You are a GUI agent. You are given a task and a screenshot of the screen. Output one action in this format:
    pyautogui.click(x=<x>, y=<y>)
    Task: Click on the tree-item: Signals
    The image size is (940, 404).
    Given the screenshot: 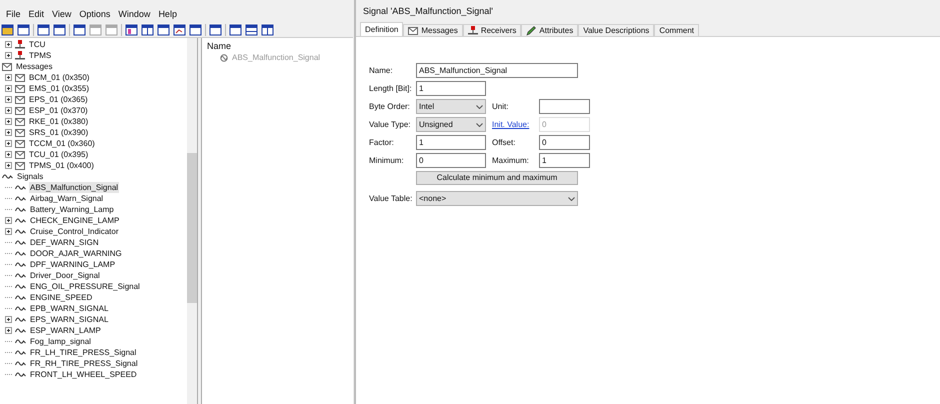 What is the action you would take?
    pyautogui.click(x=30, y=176)
    